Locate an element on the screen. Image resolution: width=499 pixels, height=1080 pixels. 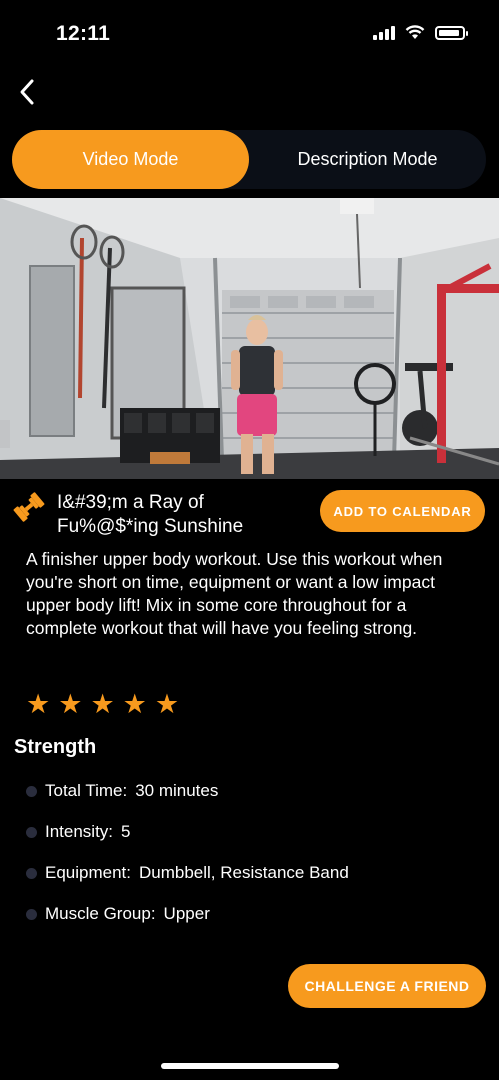
detail-value: 5 is located at coordinates (126, 831).